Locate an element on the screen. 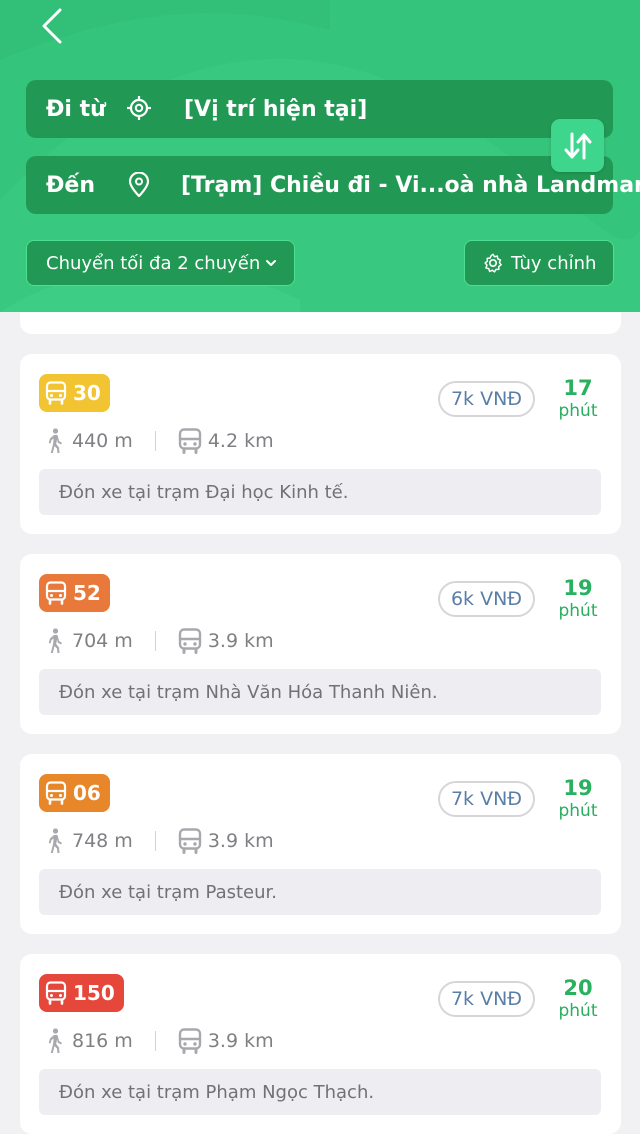  route-stats: 816 m 3.9 km is located at coordinates (160, 1041).